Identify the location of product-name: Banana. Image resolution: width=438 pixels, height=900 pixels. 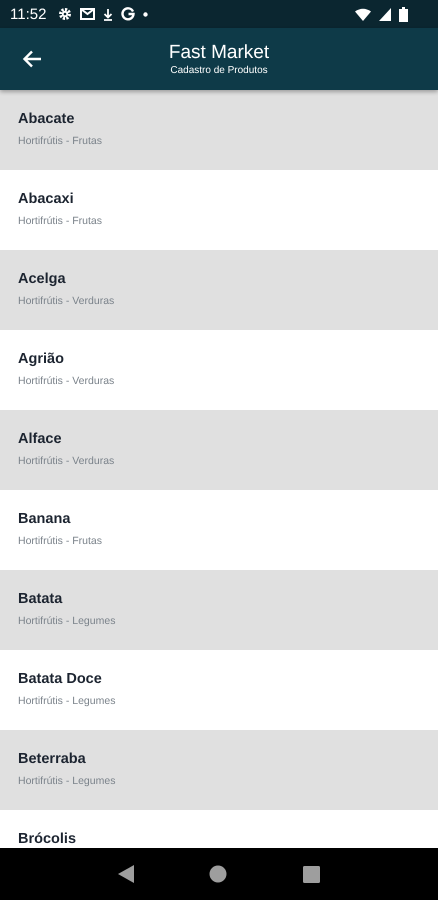
(45, 519).